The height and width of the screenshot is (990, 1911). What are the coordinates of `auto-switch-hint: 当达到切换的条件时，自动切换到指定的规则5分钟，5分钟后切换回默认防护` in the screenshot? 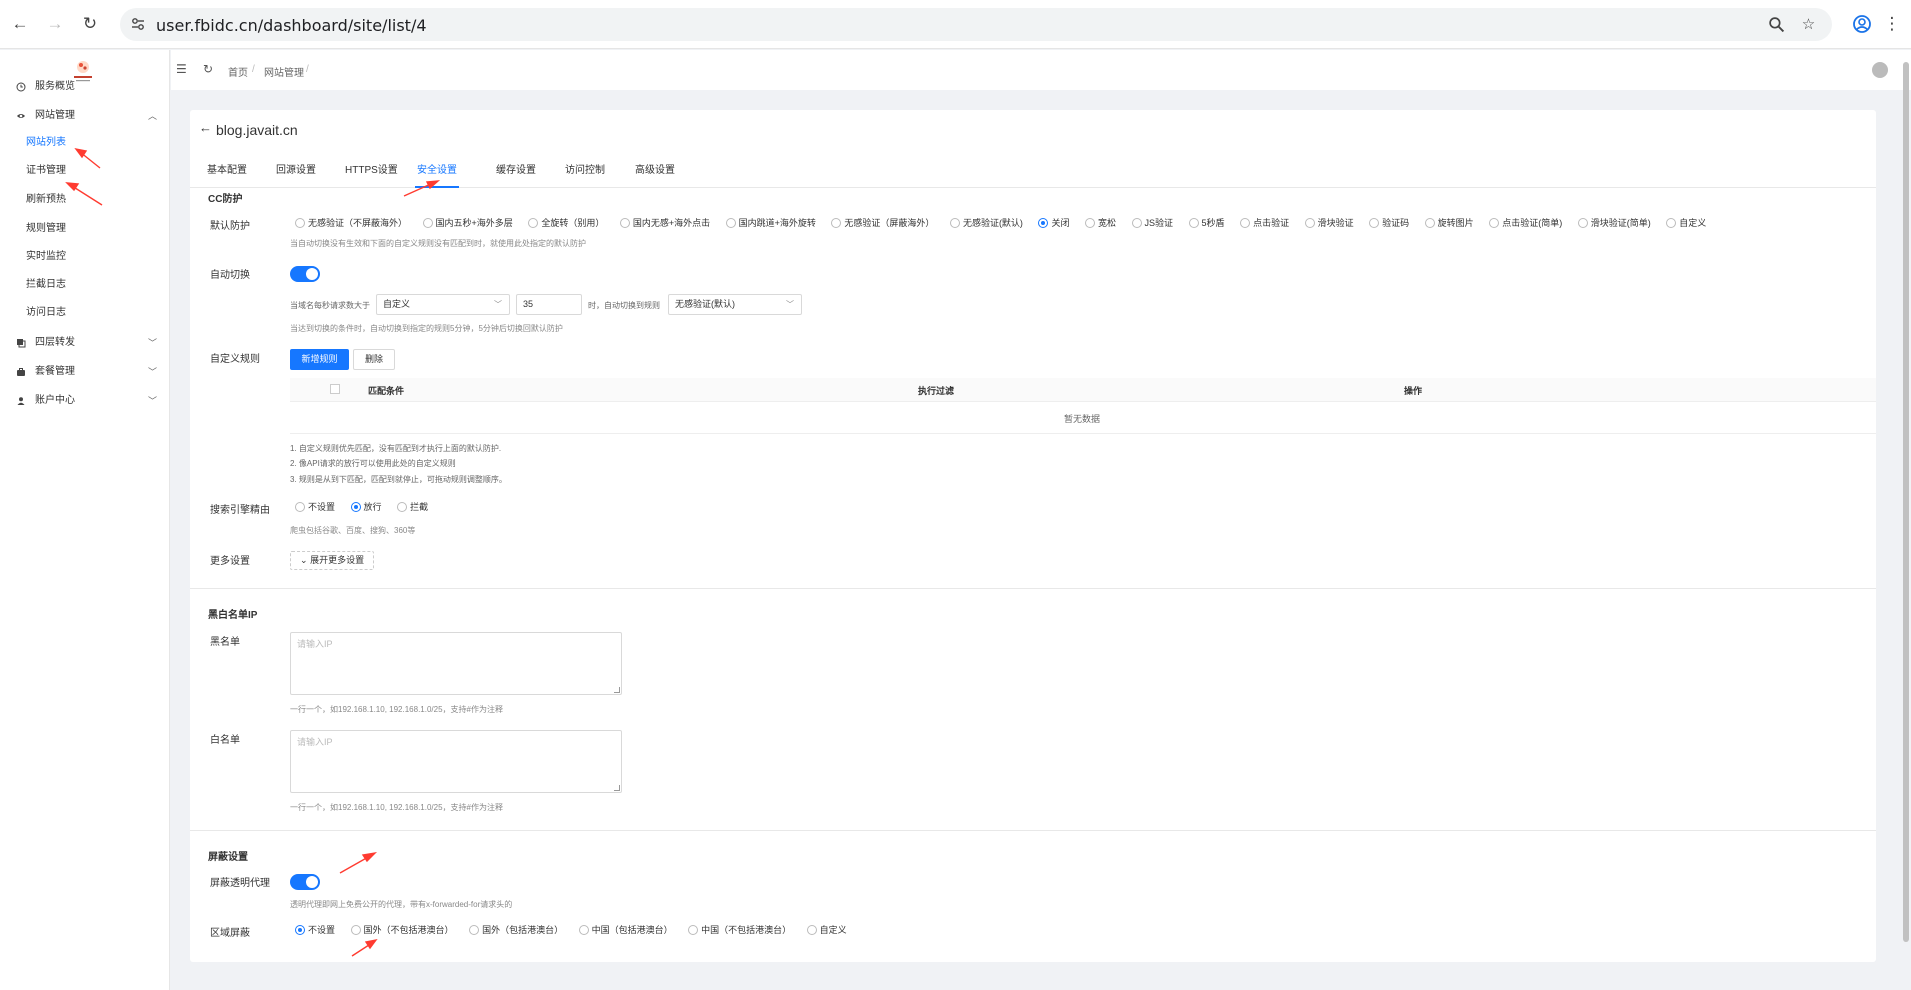 It's located at (426, 328).